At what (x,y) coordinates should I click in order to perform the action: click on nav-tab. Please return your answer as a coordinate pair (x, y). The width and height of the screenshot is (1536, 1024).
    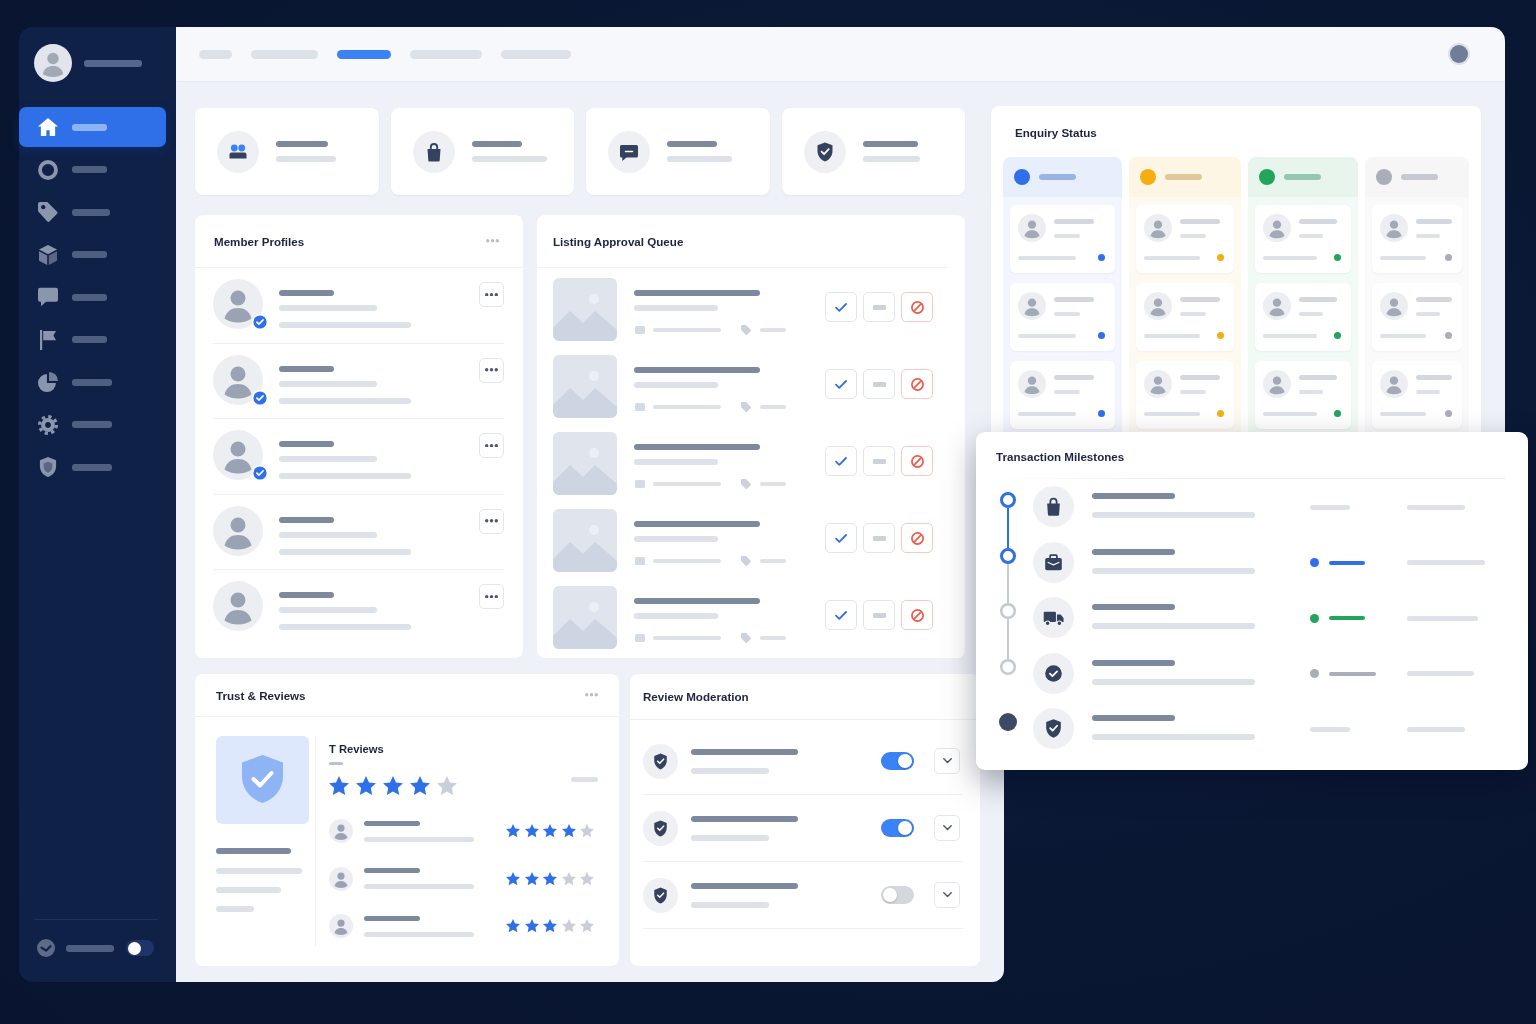
    Looking at the image, I should click on (364, 54).